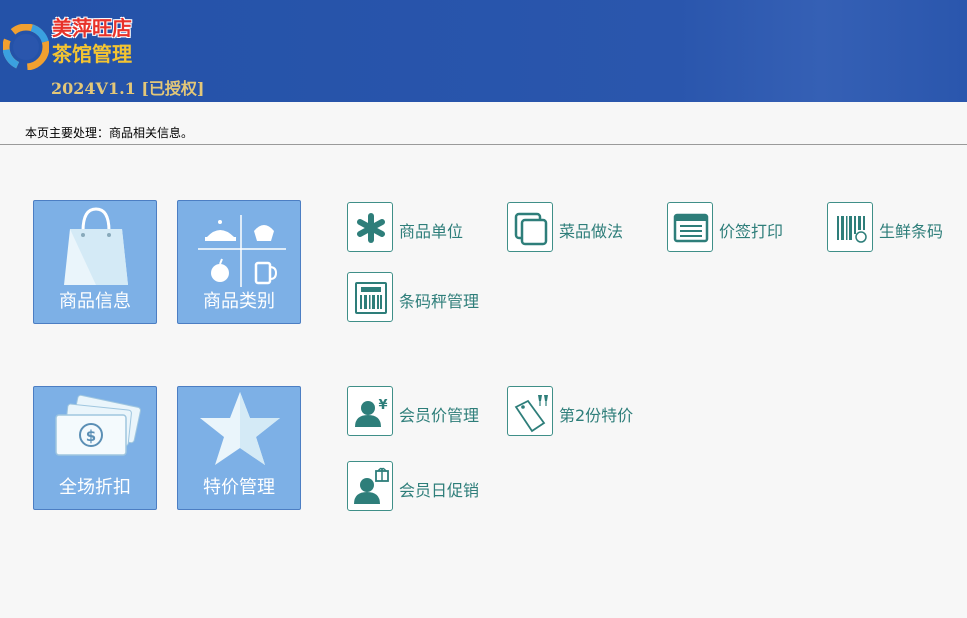 This screenshot has width=967, height=618. I want to click on member-yen-icon: ¥, so click(371, 412).